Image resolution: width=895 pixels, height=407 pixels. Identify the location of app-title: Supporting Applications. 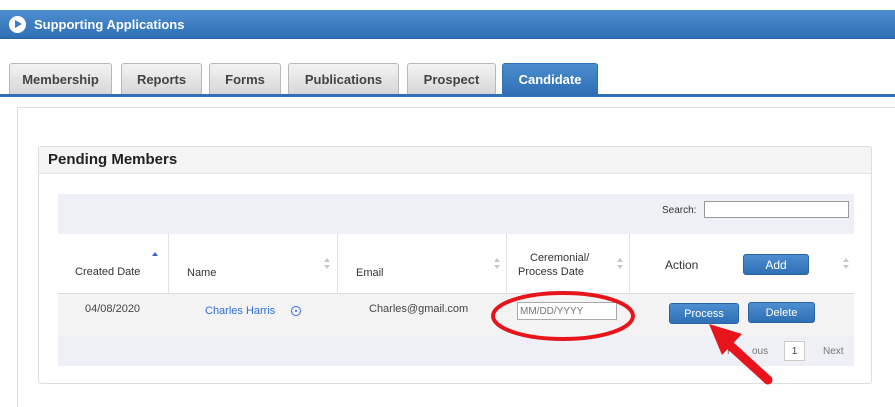
(109, 24).